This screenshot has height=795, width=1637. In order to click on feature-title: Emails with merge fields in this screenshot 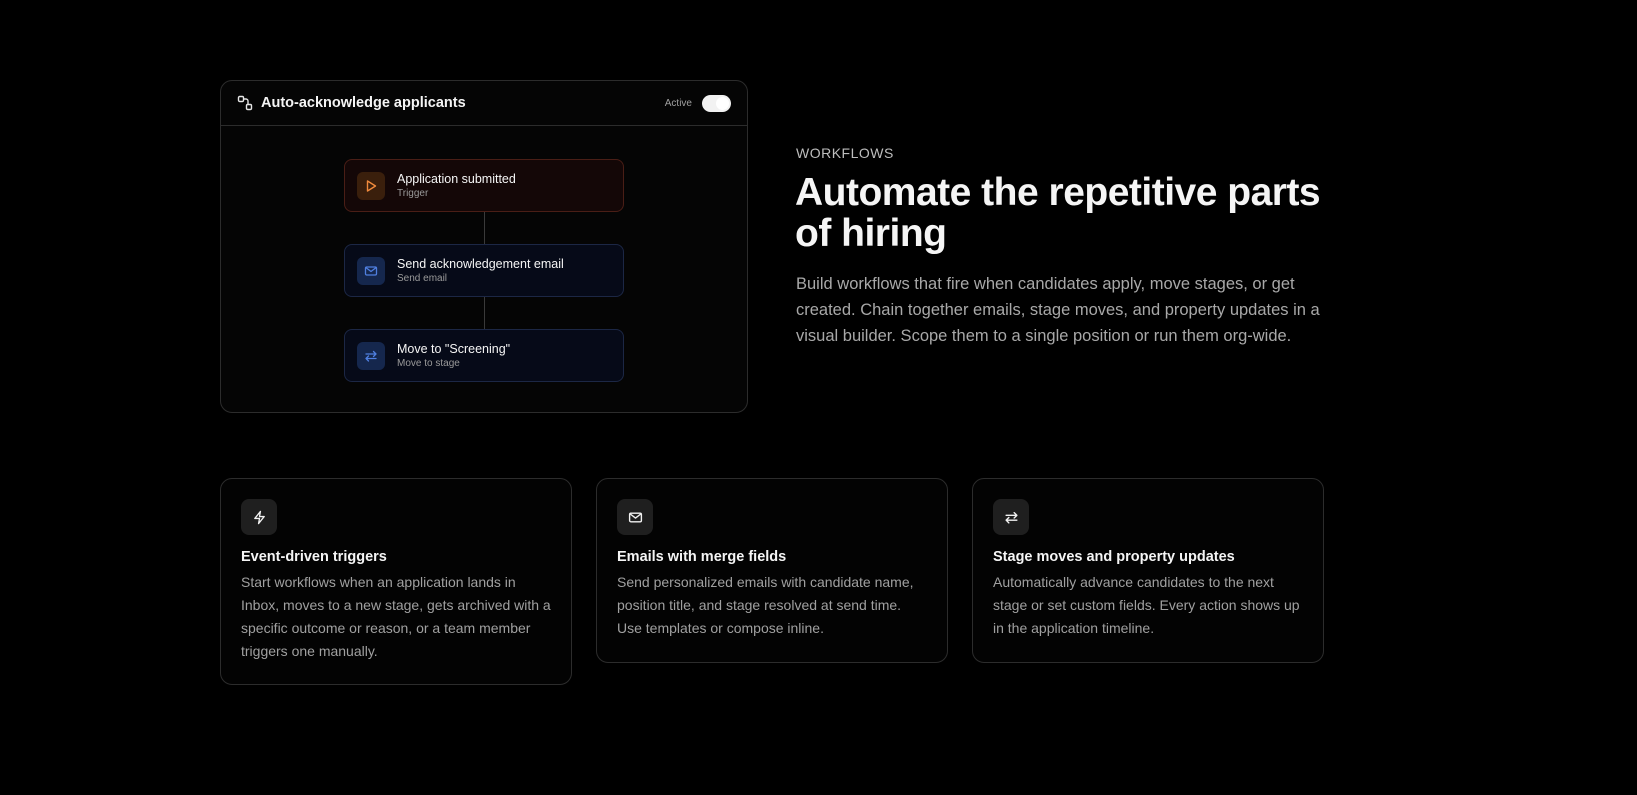, I will do `click(702, 557)`.